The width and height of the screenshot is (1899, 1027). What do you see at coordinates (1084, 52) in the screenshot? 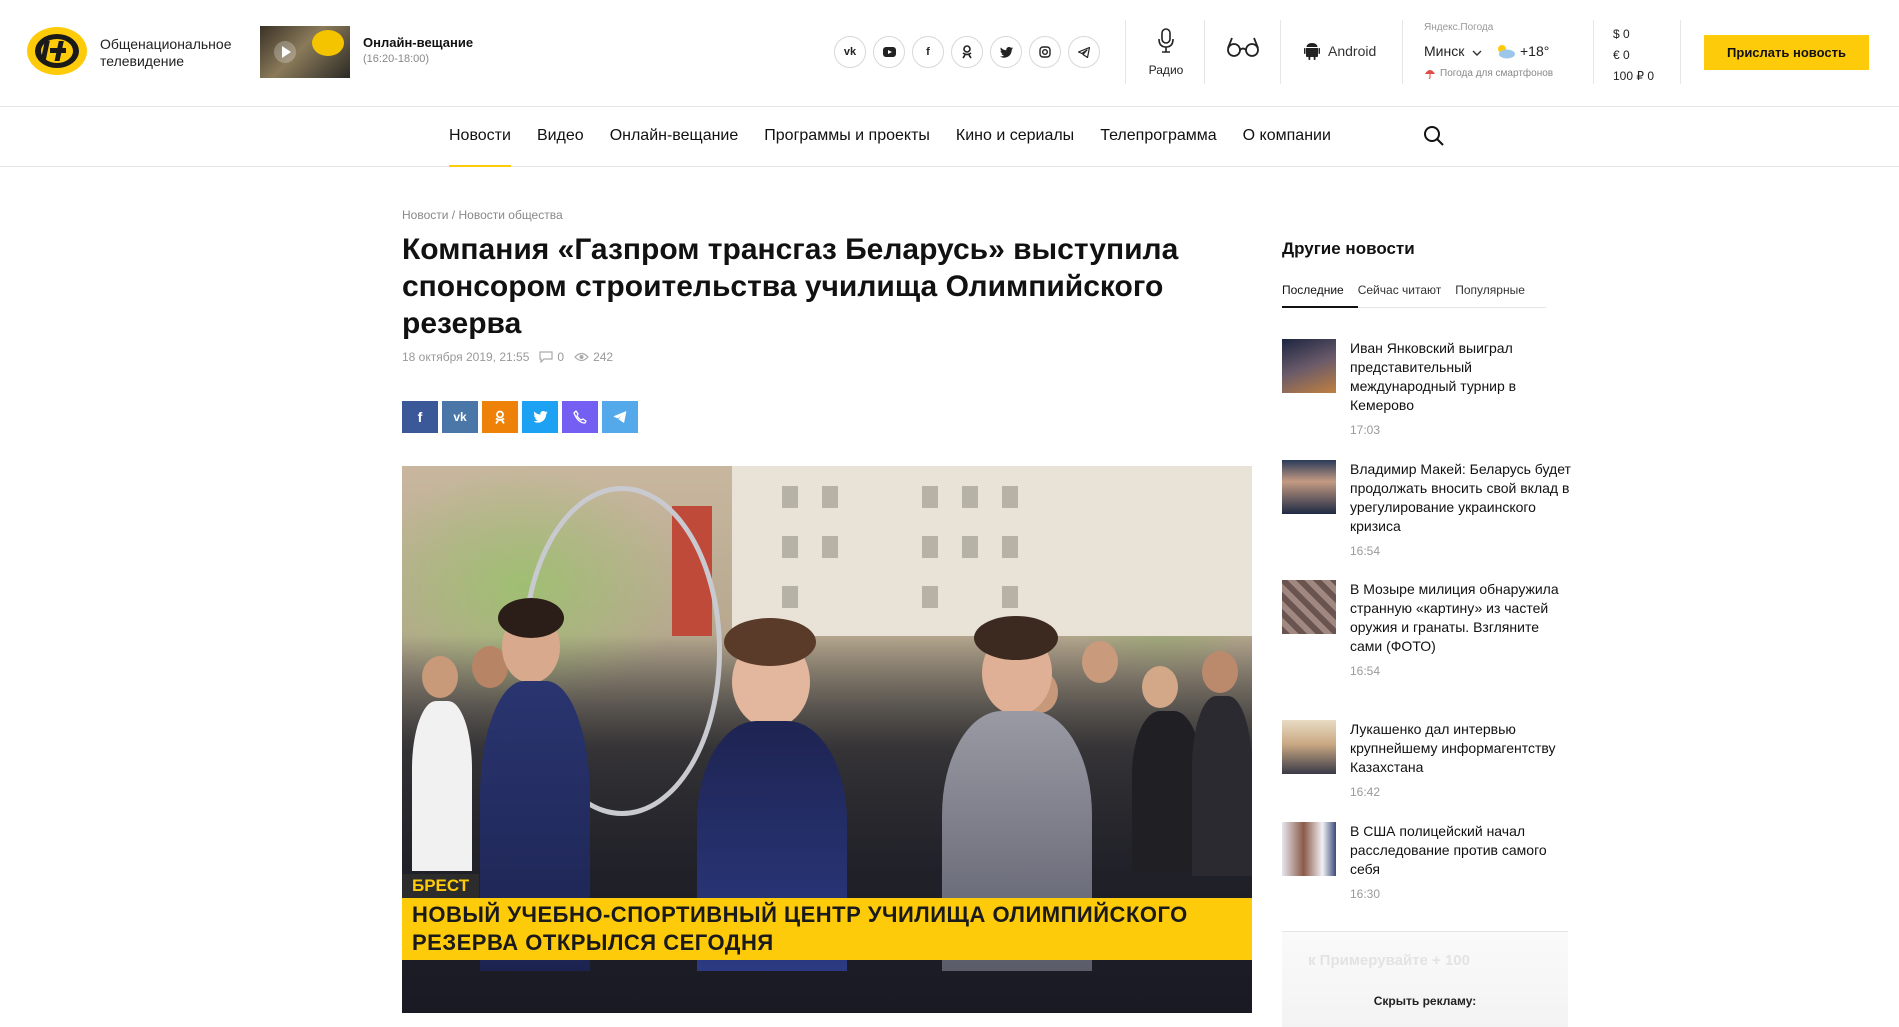
I see `telegram-icon` at bounding box center [1084, 52].